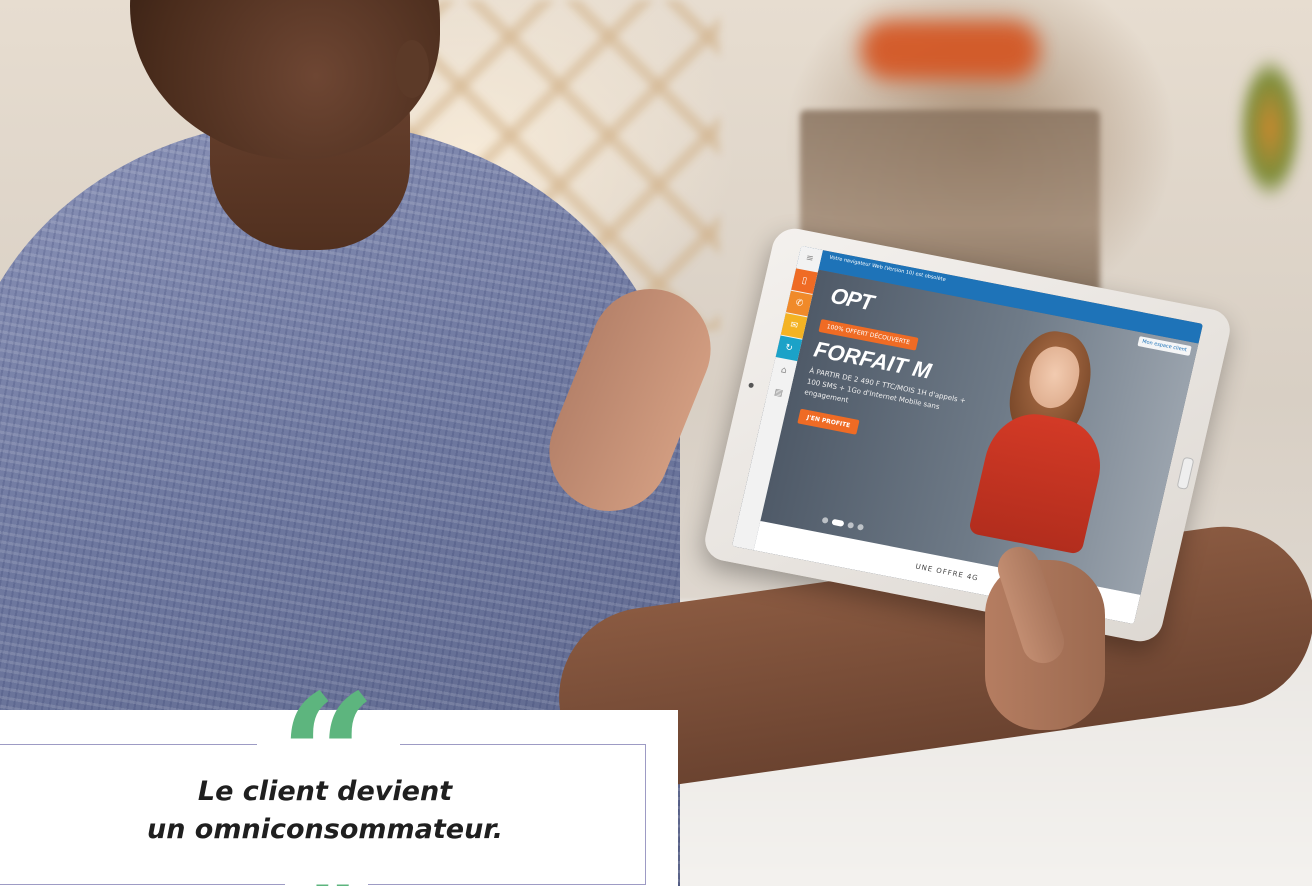 Image resolution: width=1312 pixels, height=886 pixels. Describe the element at coordinates (328, 757) in the screenshot. I see `open-quote-icon: “` at that location.